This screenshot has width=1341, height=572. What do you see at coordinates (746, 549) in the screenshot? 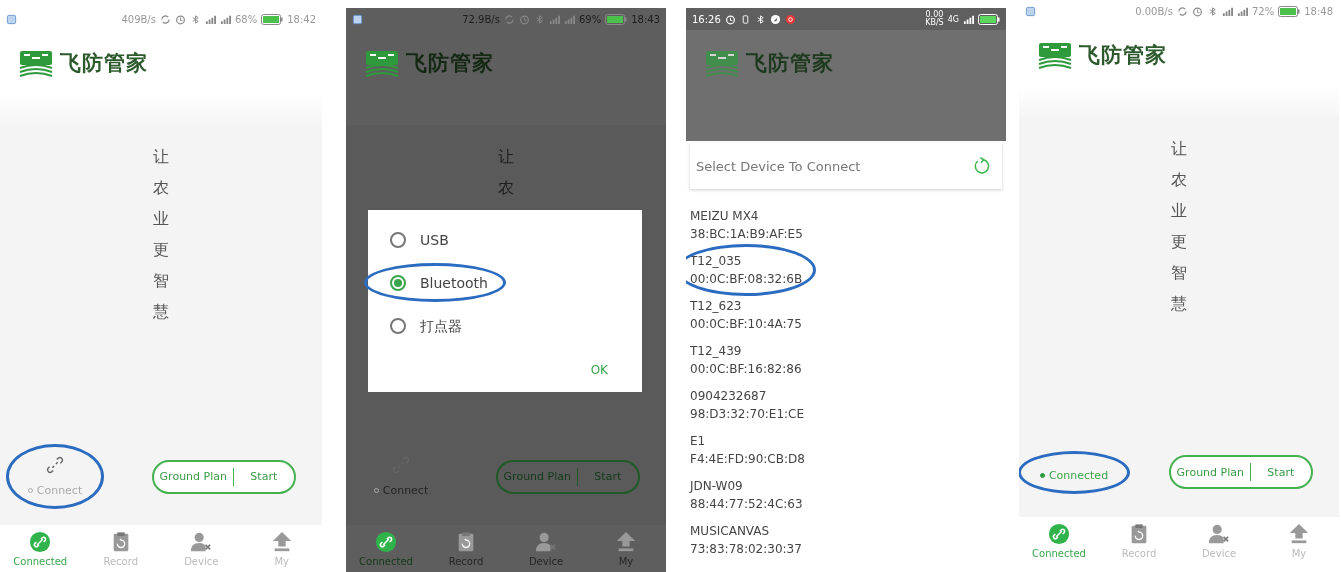
I see `device-address: 73:83:78:02:30:37` at bounding box center [746, 549].